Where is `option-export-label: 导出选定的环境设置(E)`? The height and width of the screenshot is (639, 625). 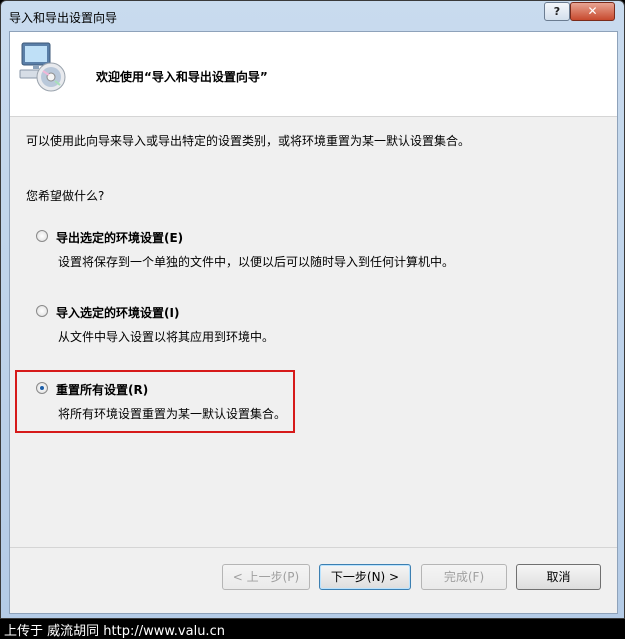
option-export-label: 导出选定的环境设置(E) is located at coordinates (119, 237).